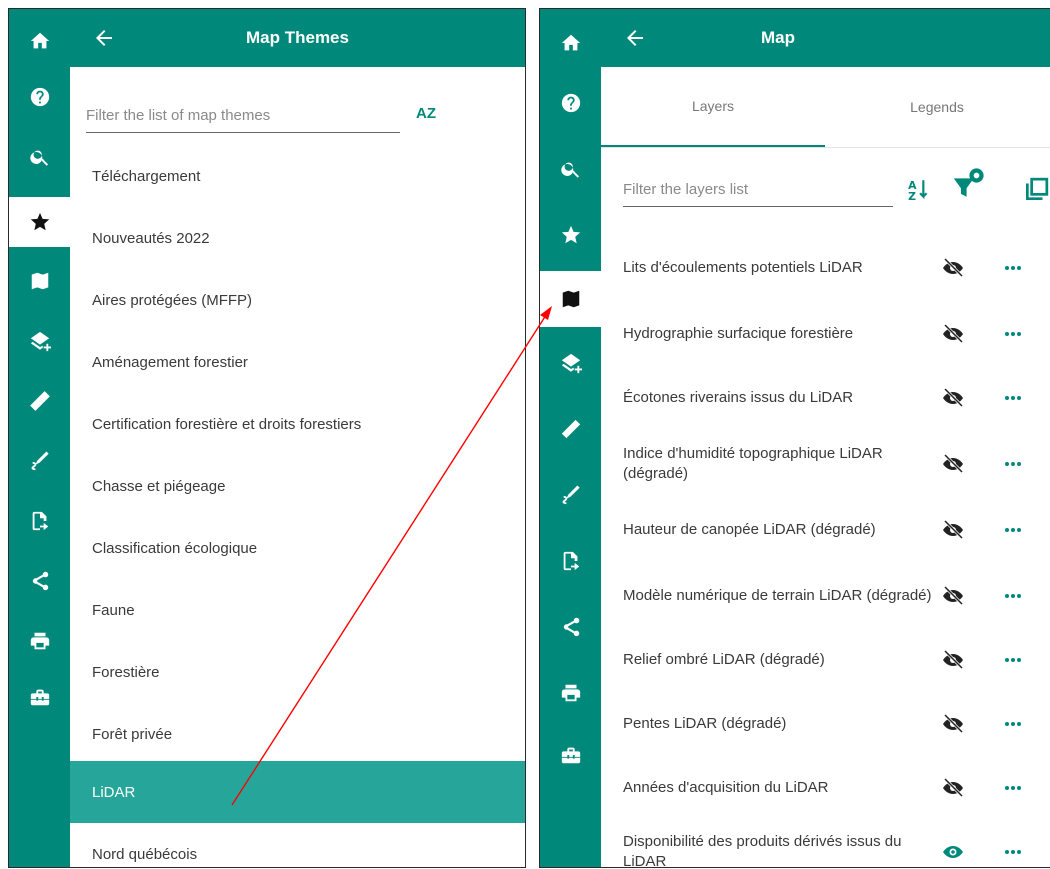 This screenshot has width=1050, height=869. I want to click on layer-row: Années d'acquisition du LiDAR, so click(825, 788).